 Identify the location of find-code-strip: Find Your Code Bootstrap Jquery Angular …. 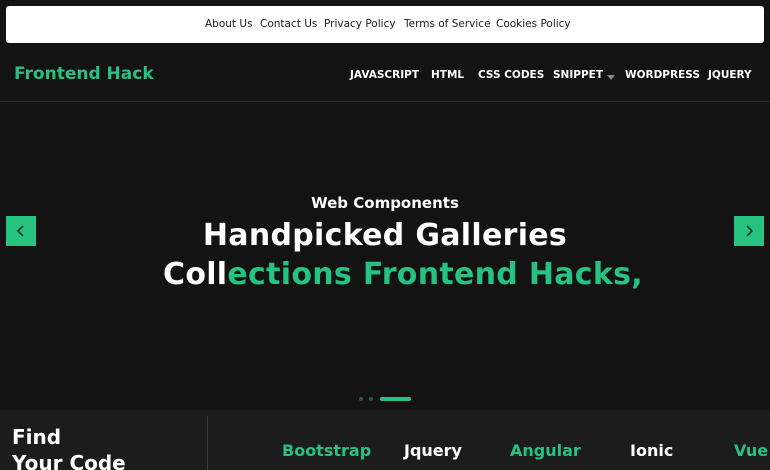
(385, 440).